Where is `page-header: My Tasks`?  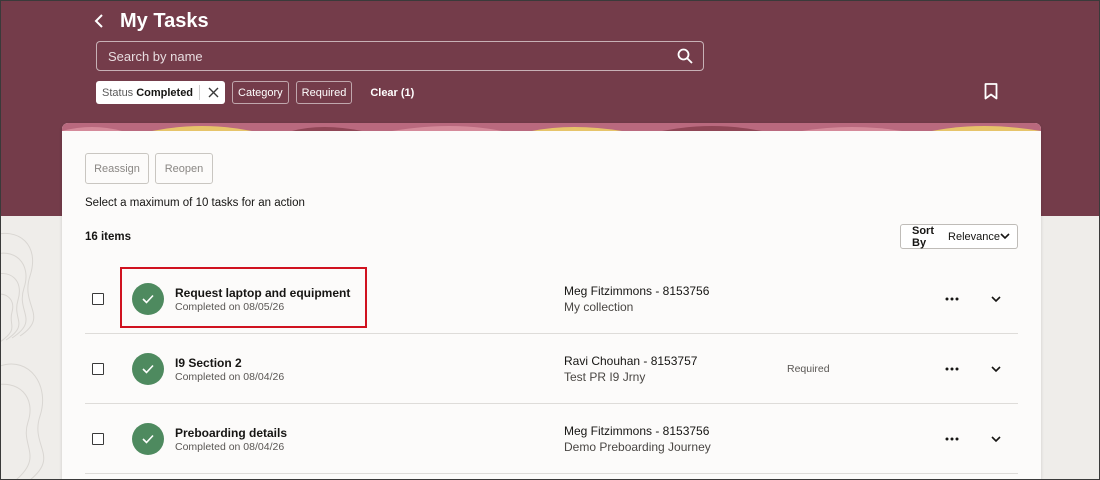 page-header: My Tasks is located at coordinates (151, 21).